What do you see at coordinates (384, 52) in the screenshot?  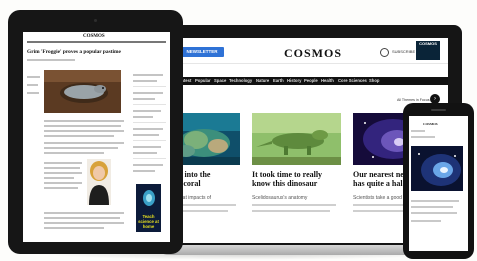 I see `user-icon` at bounding box center [384, 52].